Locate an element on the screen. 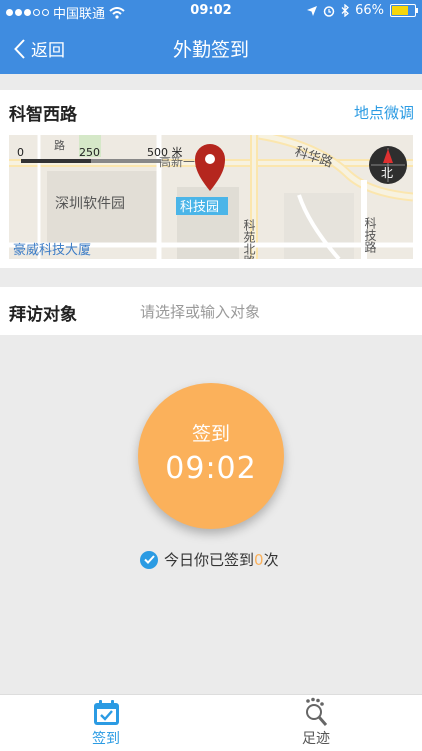  calendar-check-icon is located at coordinates (106, 712).